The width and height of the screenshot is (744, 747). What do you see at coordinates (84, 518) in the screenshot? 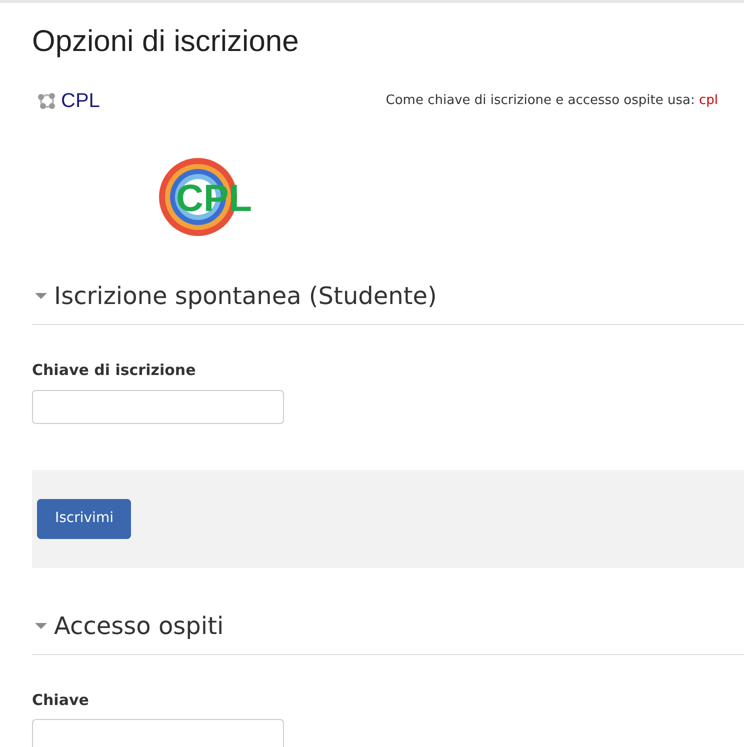
I see `enrol-button: Iscrivimi` at bounding box center [84, 518].